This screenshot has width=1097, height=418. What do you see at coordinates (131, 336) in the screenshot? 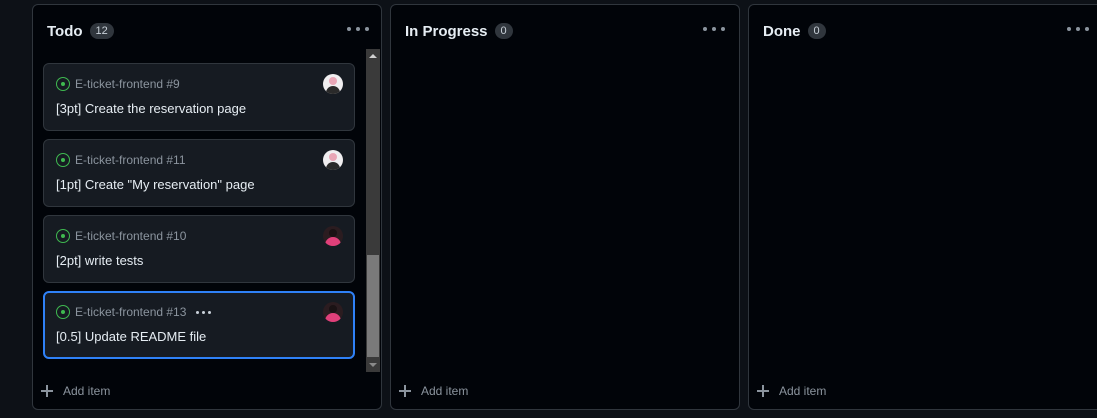
I see `issue-title: [0.5] Update README file` at bounding box center [131, 336].